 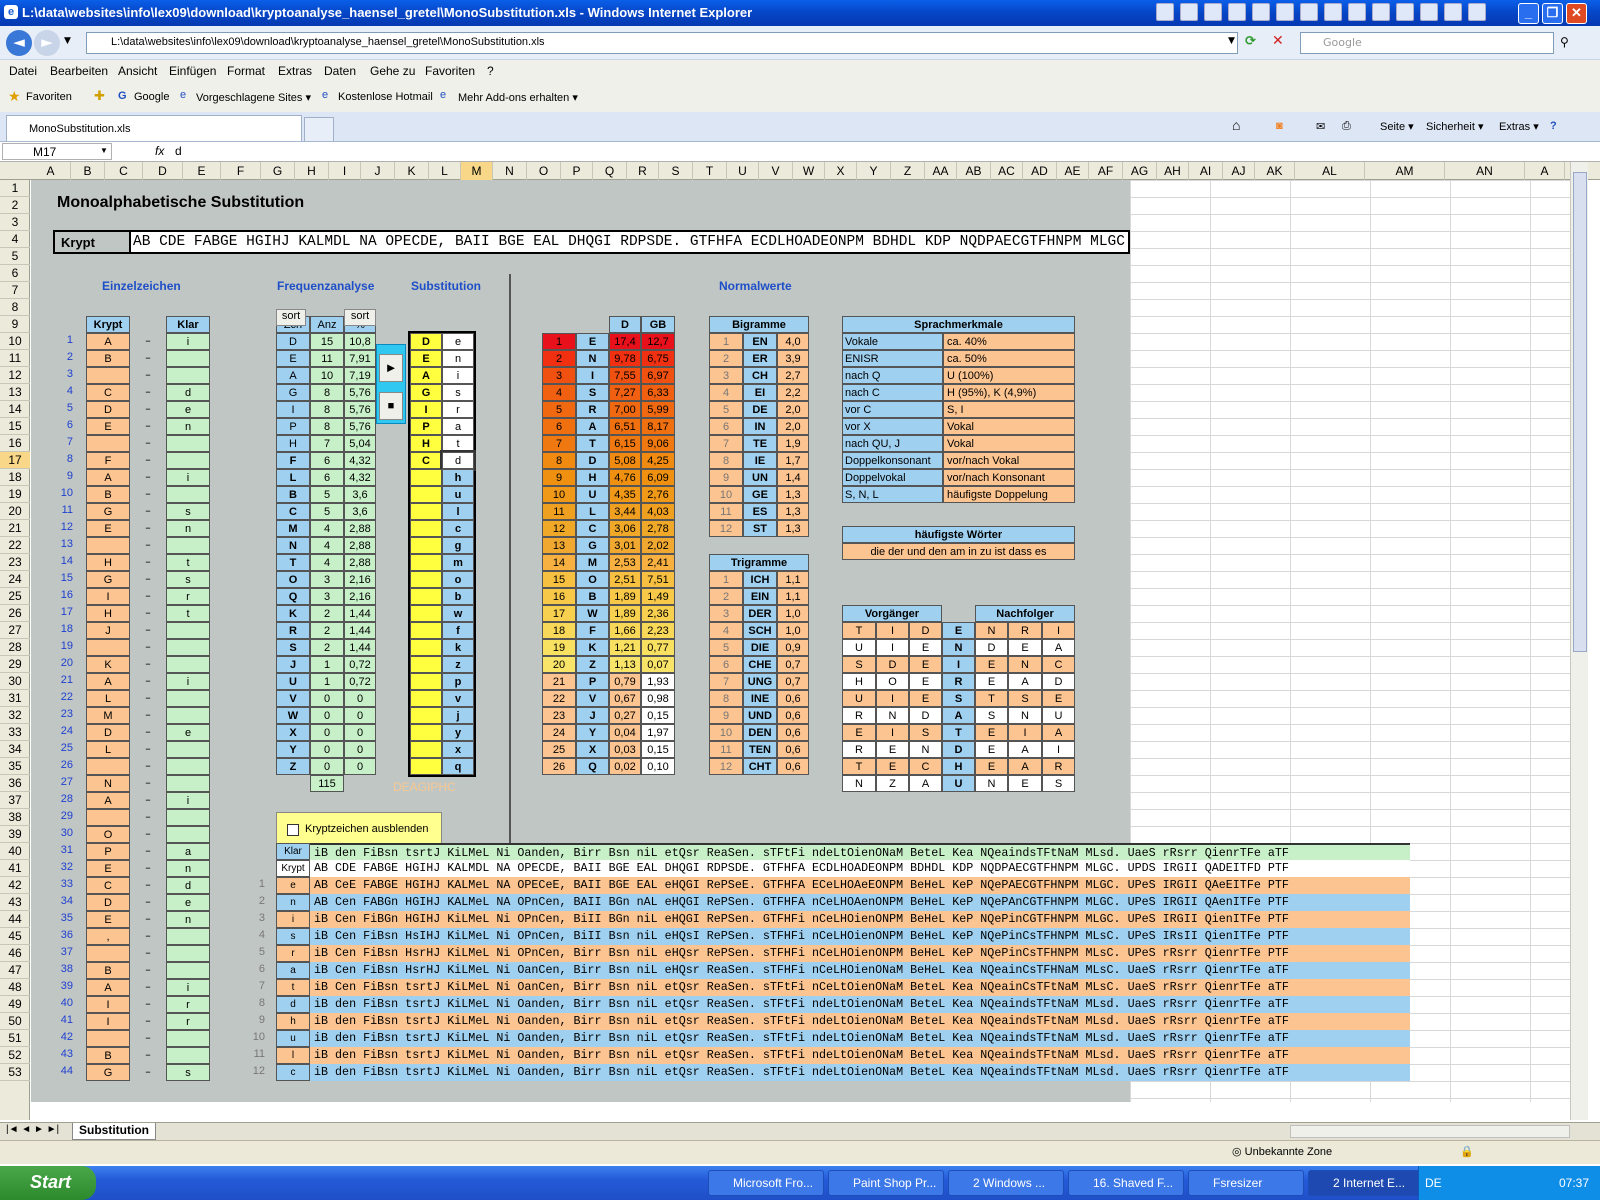 I want to click on subst-plain-cell: f, so click(x=458, y=630).